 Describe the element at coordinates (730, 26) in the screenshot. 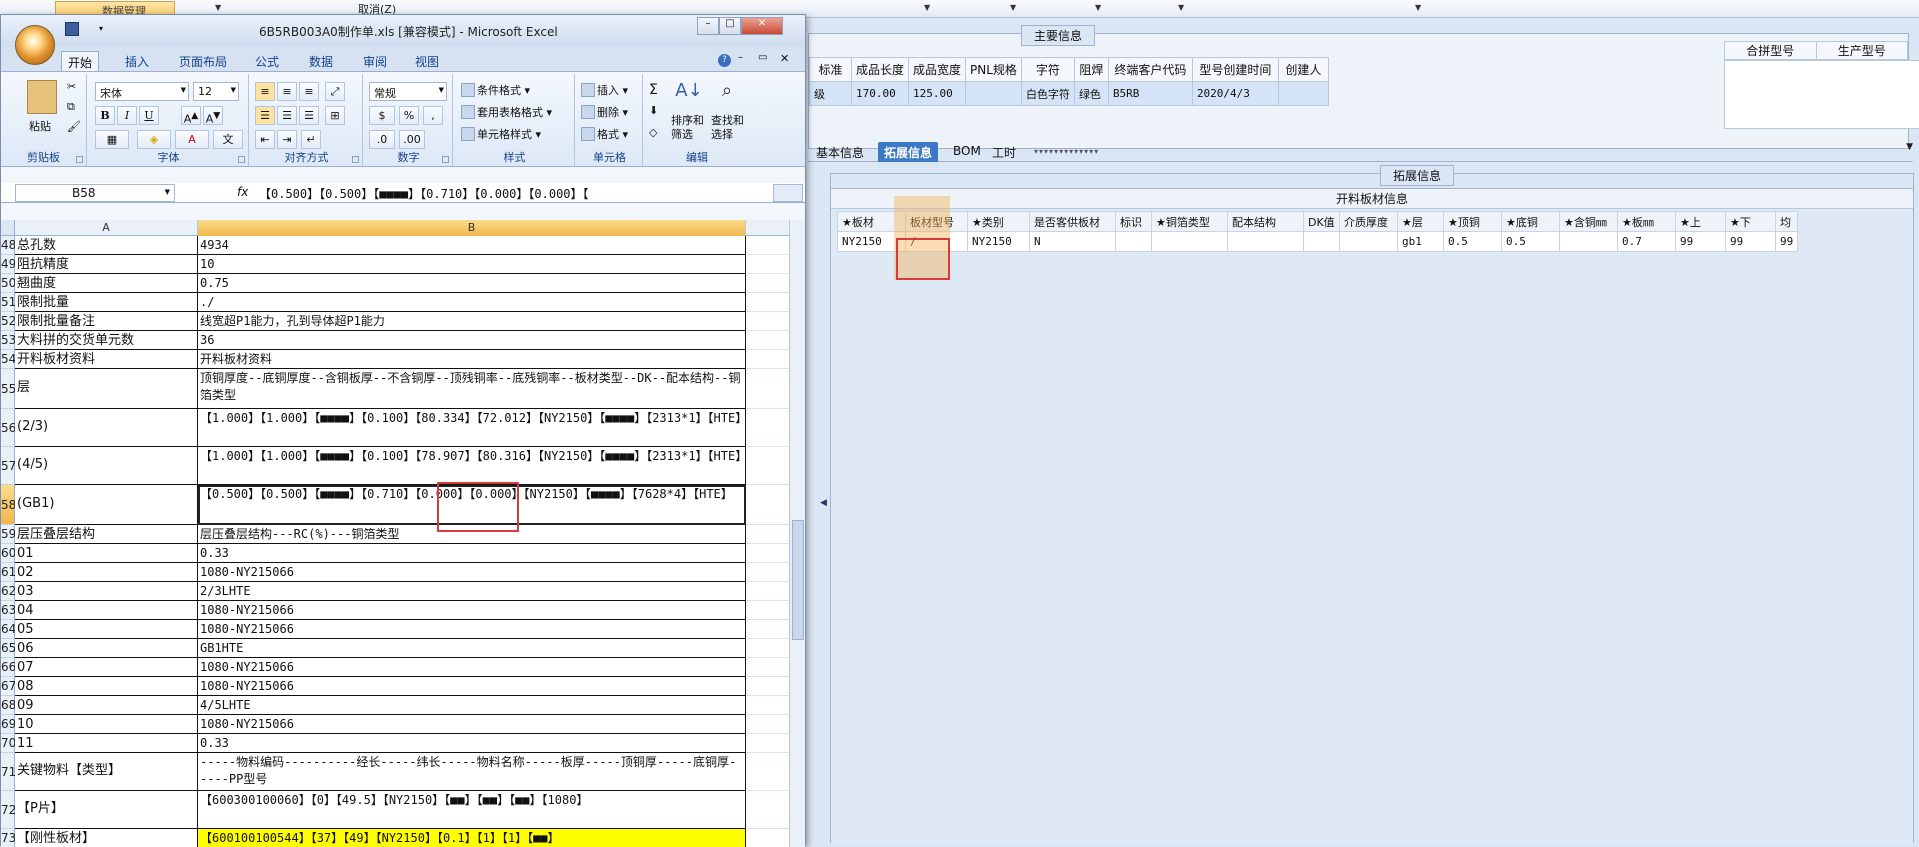

I see `maximize-button: □` at that location.